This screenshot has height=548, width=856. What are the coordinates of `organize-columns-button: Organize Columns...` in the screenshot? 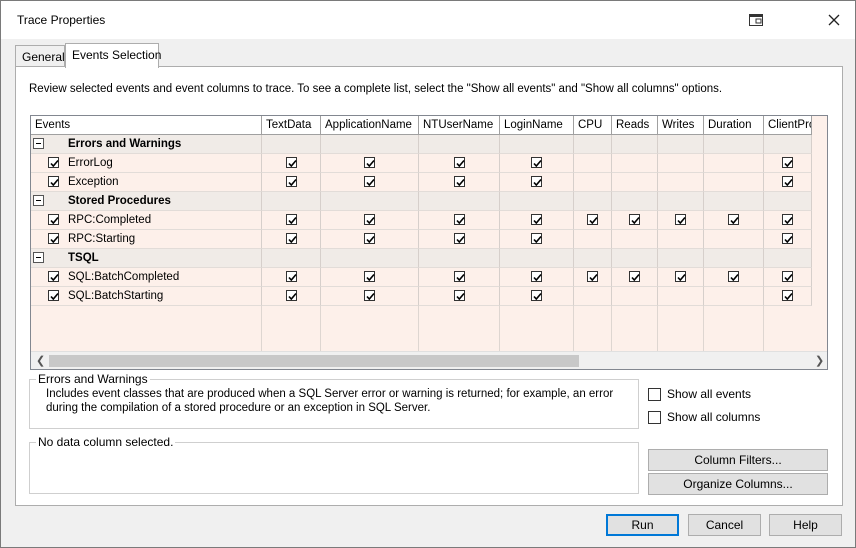 It's located at (738, 484).